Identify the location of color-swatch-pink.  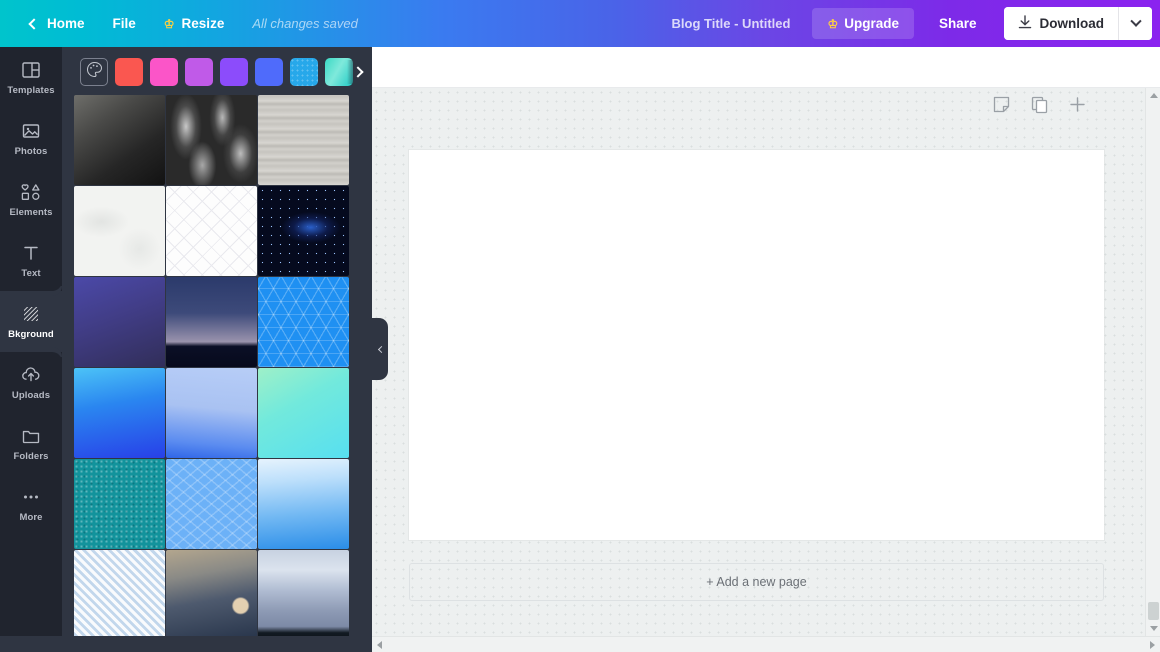
(164, 72).